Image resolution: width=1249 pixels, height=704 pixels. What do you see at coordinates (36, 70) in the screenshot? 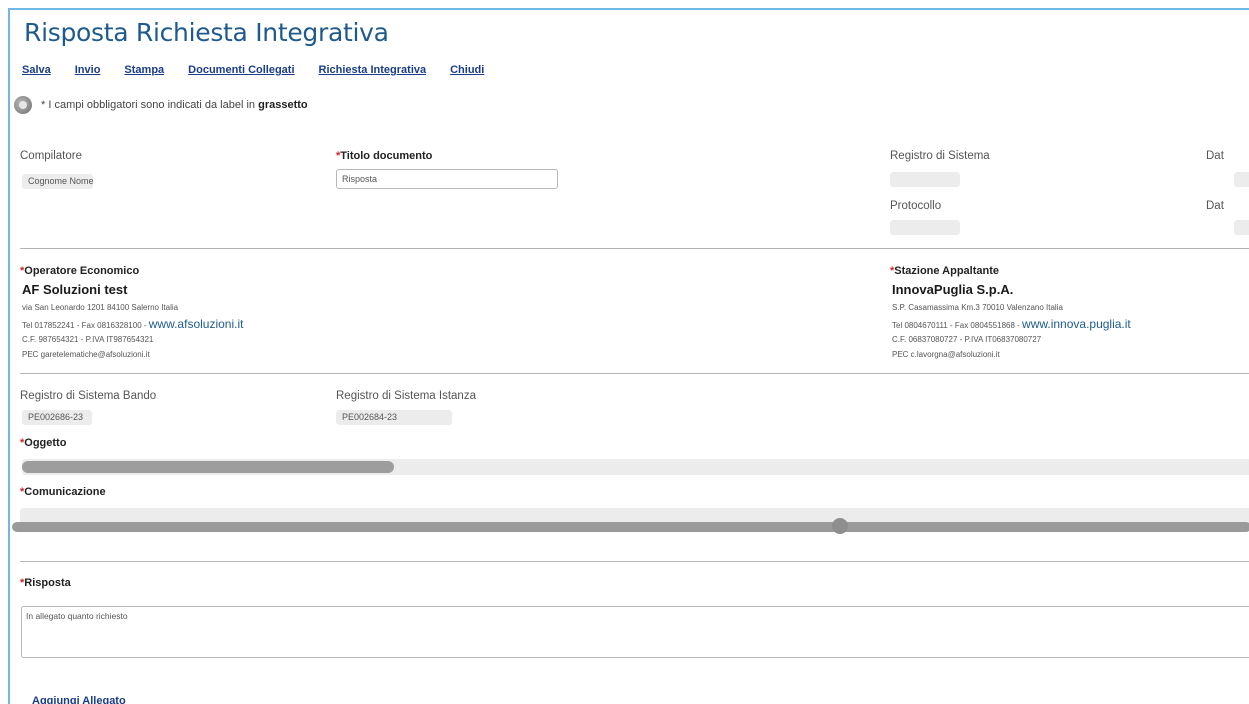
I see `salva-link: Salva` at bounding box center [36, 70].